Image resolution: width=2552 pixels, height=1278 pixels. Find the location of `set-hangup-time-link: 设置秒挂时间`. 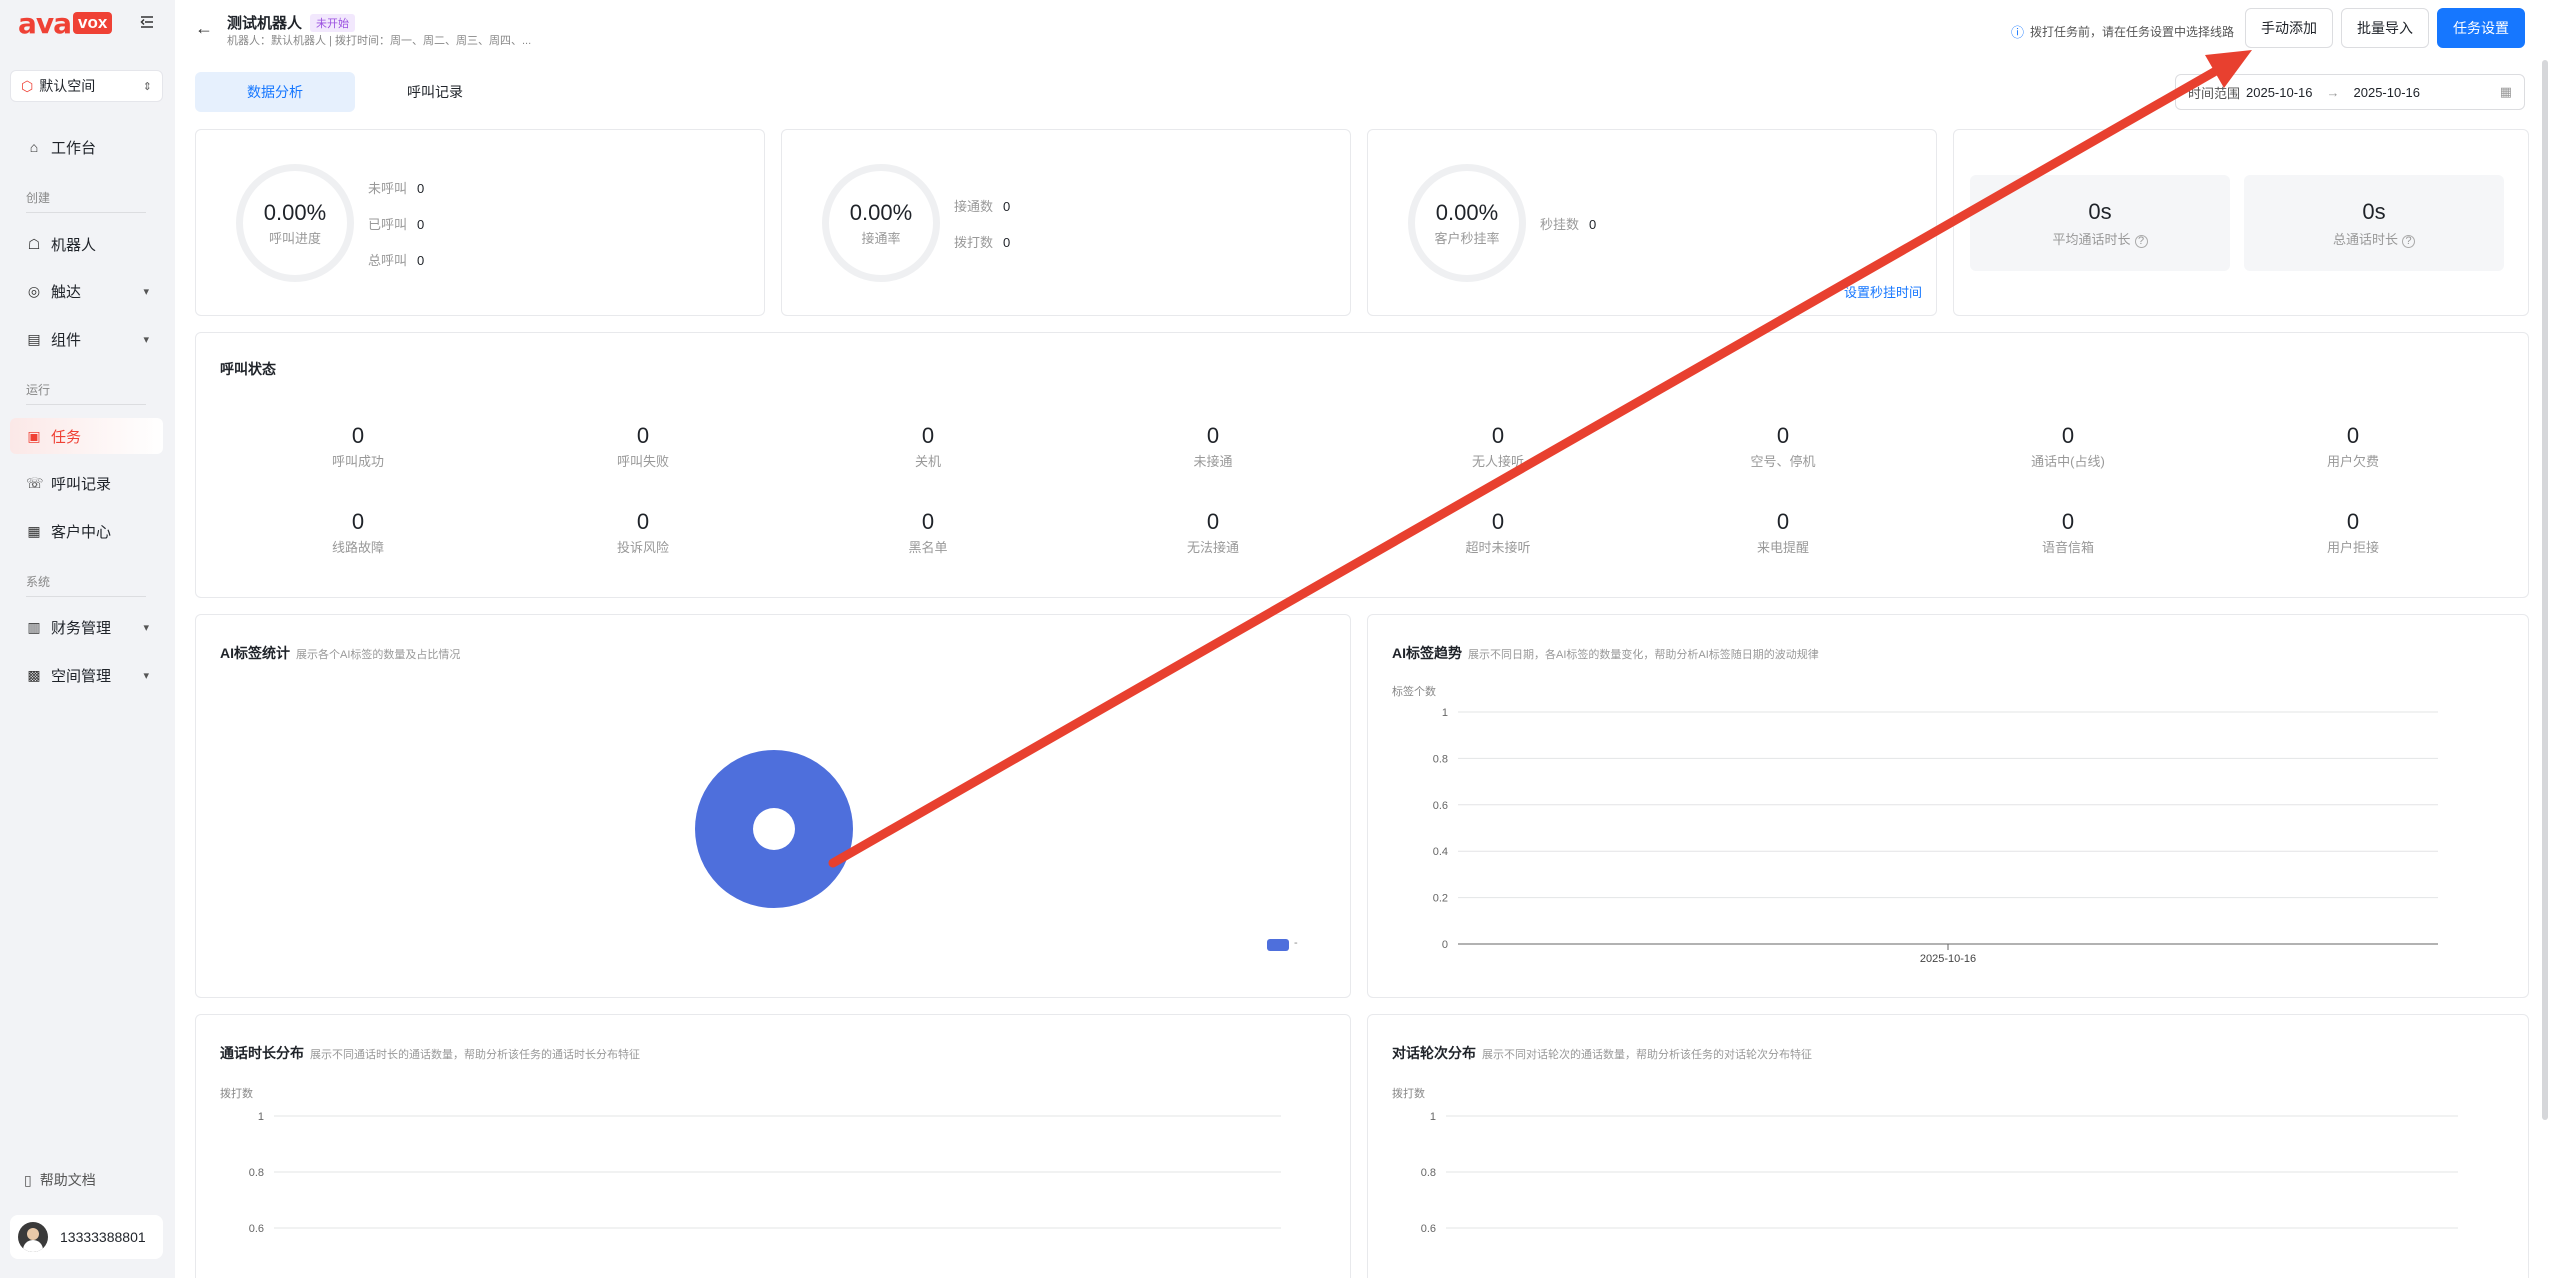

set-hangup-time-link: 设置秒挂时间 is located at coordinates (1883, 291).